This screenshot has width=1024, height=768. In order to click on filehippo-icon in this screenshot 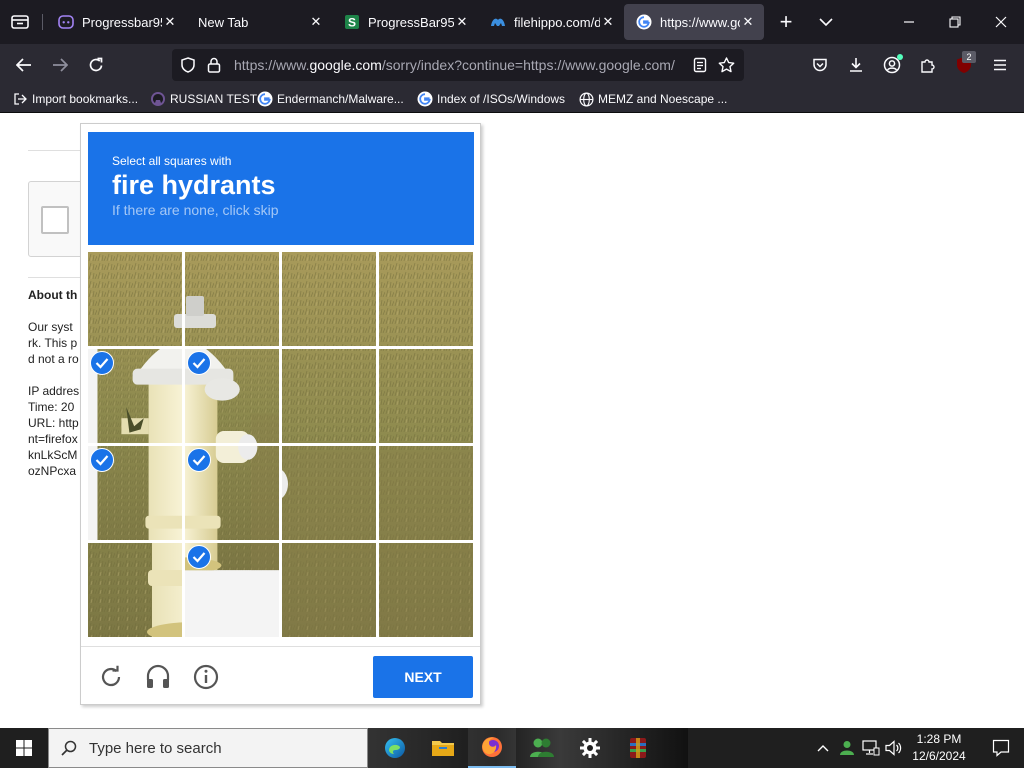, I will do `click(498, 22)`.